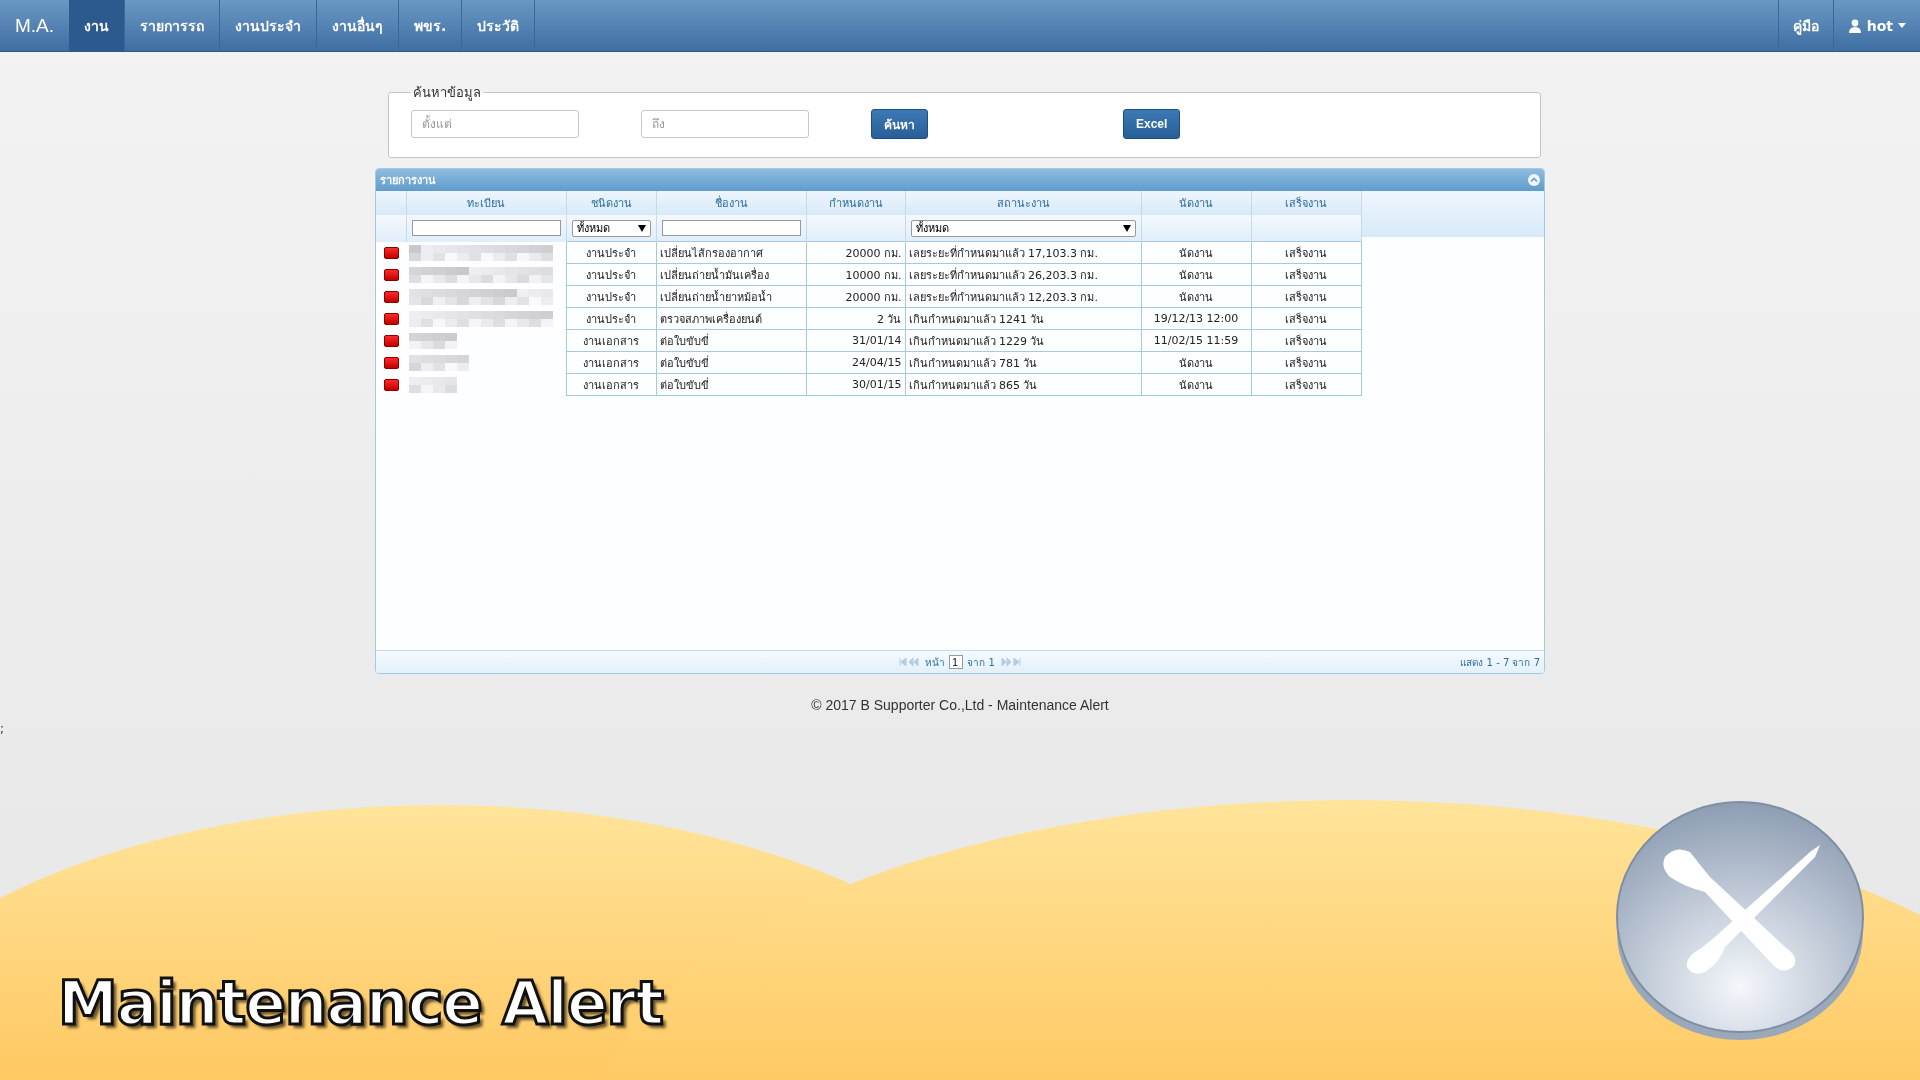  I want to click on copyright-text: © 2017 B Supporter Co.,Ltd - Maintenance Alert, so click(960, 705).